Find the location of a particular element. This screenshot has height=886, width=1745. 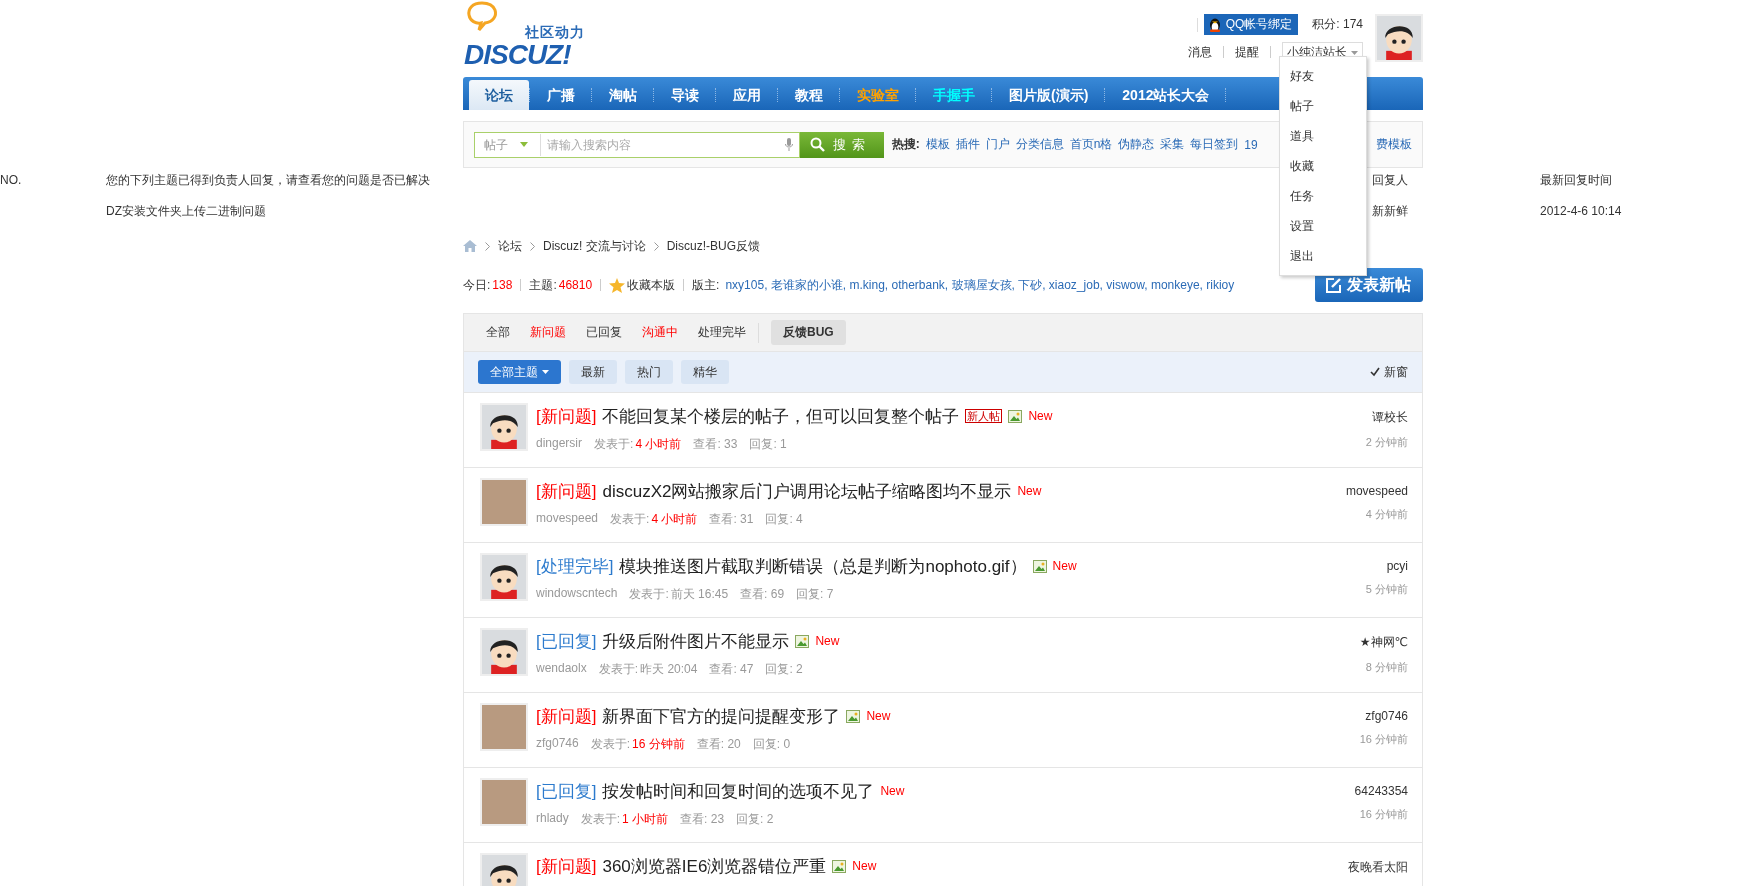

thread-title: 升级后附件图片不能显示 is located at coordinates (696, 641).